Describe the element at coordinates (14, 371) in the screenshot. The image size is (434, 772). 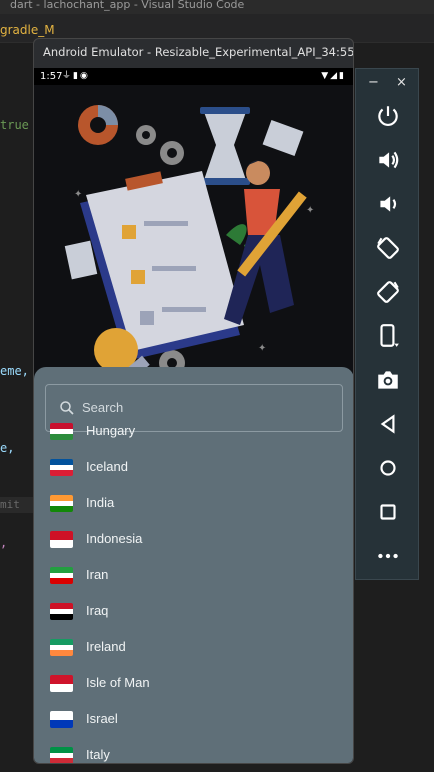
I see `code-fragment-theme: eme,` at that location.